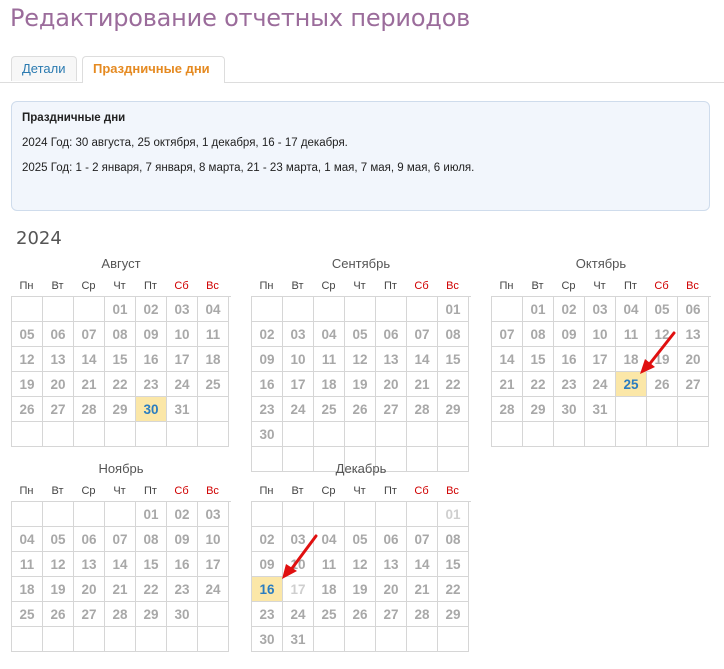  Describe the element at coordinates (153, 69) in the screenshot. I see `tab-holidays: Праздничные дни` at that location.